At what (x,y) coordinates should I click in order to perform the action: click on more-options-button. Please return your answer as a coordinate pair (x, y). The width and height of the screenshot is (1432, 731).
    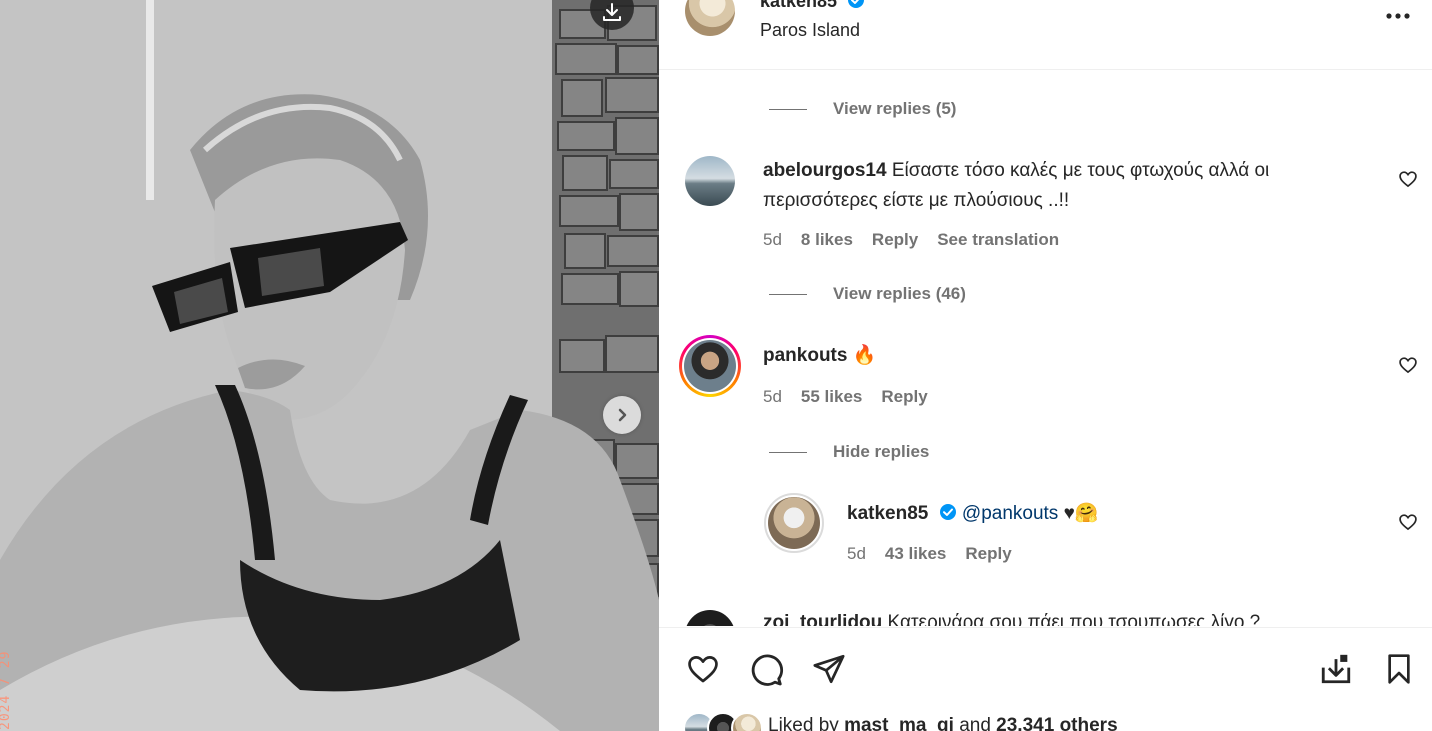
    Looking at the image, I should click on (1398, 13).